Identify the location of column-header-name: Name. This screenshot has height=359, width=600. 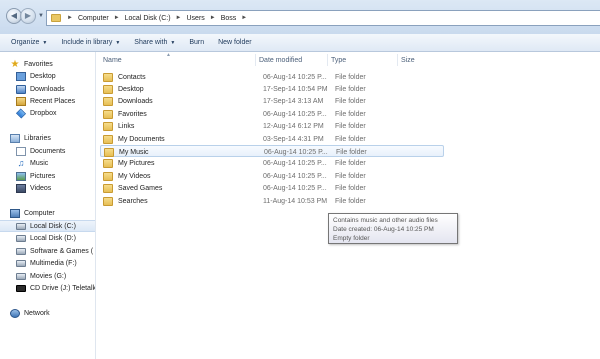
(178, 60).